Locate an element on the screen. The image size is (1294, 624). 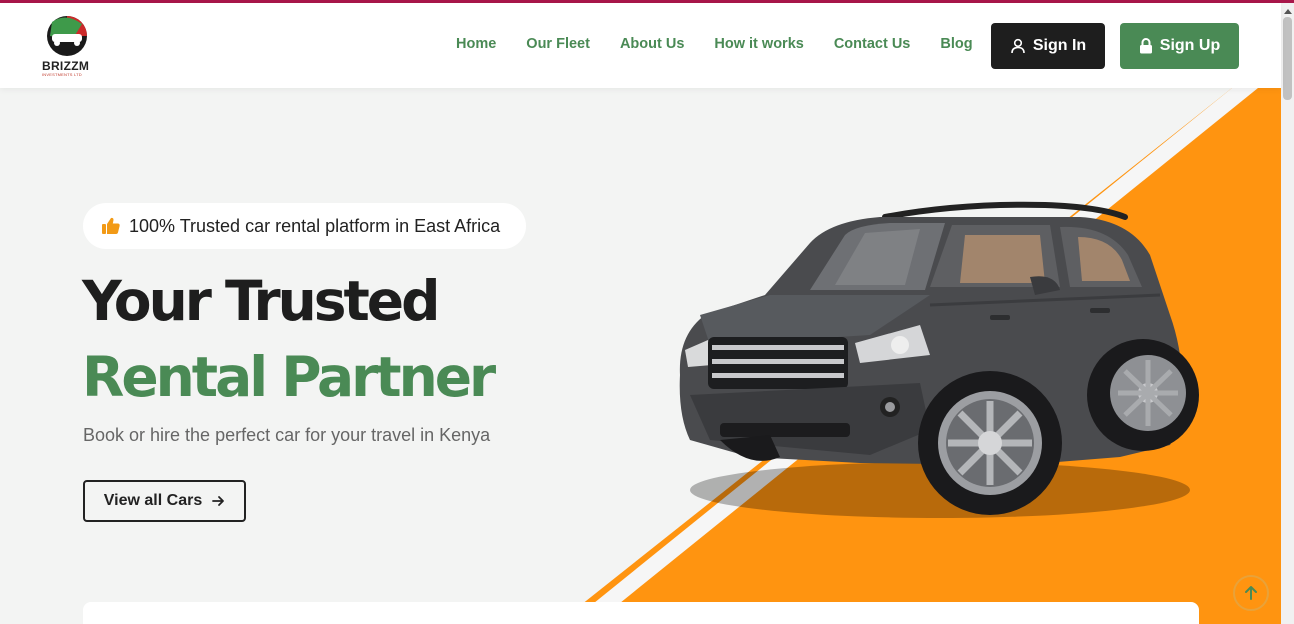
brand-logo-mark is located at coordinates (67, 36).